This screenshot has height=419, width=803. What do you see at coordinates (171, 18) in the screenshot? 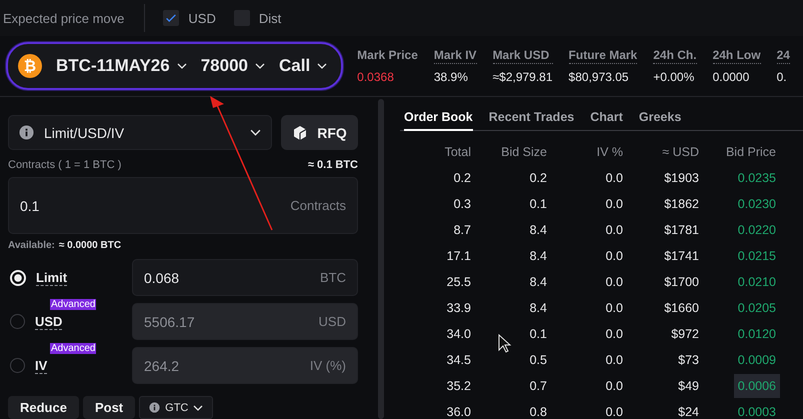
I see `checkbox` at bounding box center [171, 18].